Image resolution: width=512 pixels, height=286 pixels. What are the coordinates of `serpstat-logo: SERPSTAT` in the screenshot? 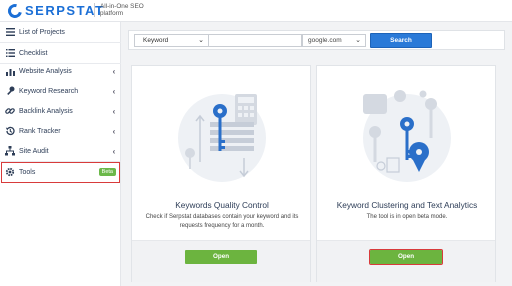 It's located at (55, 10).